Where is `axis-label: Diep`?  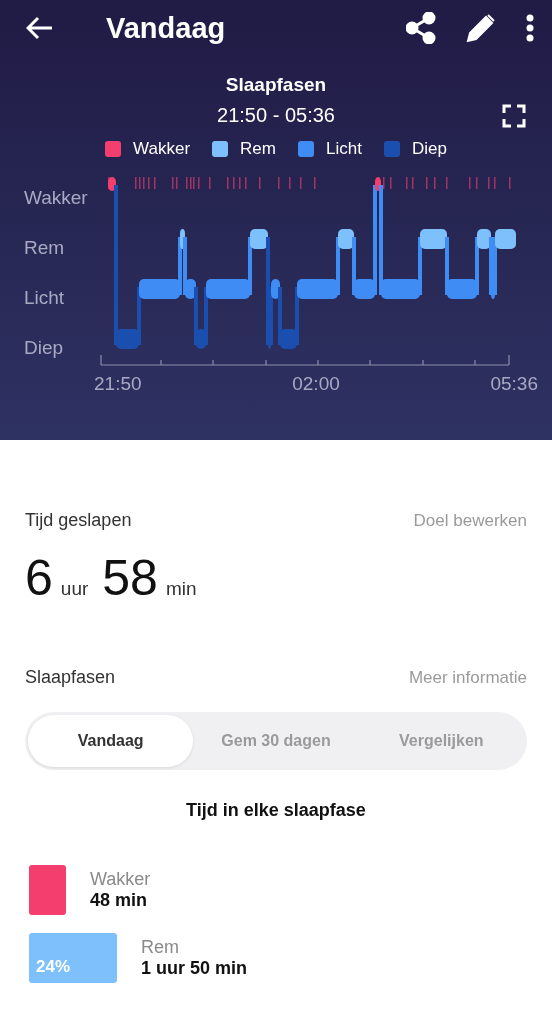
axis-label: Diep is located at coordinates (44, 348).